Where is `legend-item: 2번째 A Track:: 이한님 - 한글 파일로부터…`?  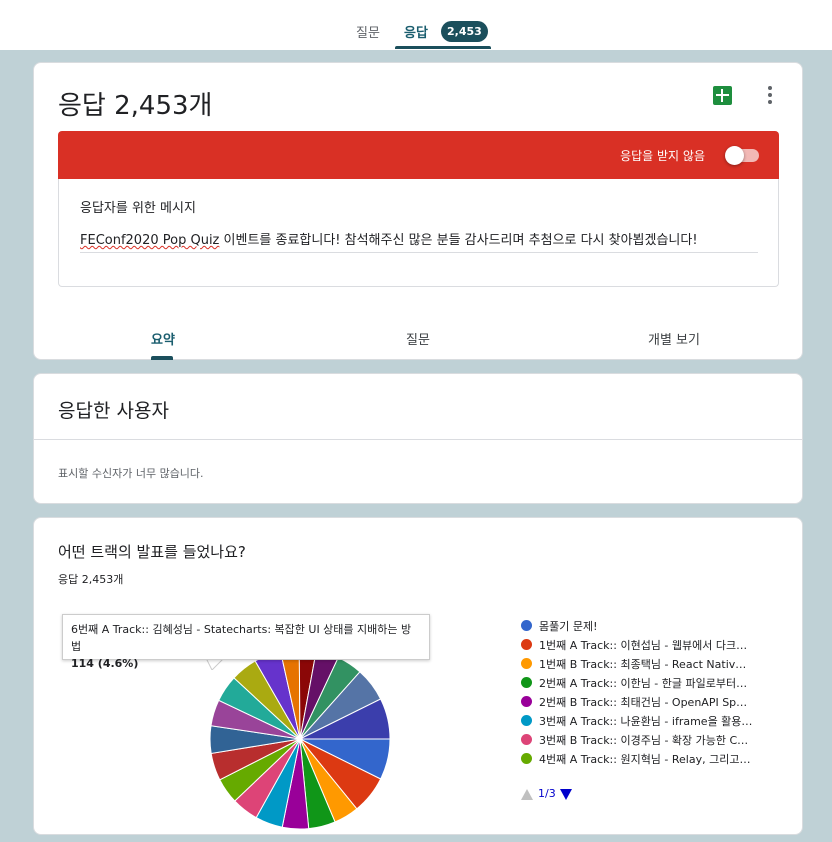
legend-item: 2번째 A Track:: 이한님 - 한글 파일로부터… is located at coordinates (646, 683).